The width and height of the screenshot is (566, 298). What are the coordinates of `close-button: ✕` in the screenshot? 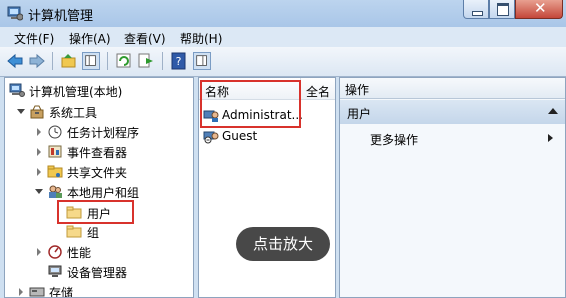 It's located at (539, 9).